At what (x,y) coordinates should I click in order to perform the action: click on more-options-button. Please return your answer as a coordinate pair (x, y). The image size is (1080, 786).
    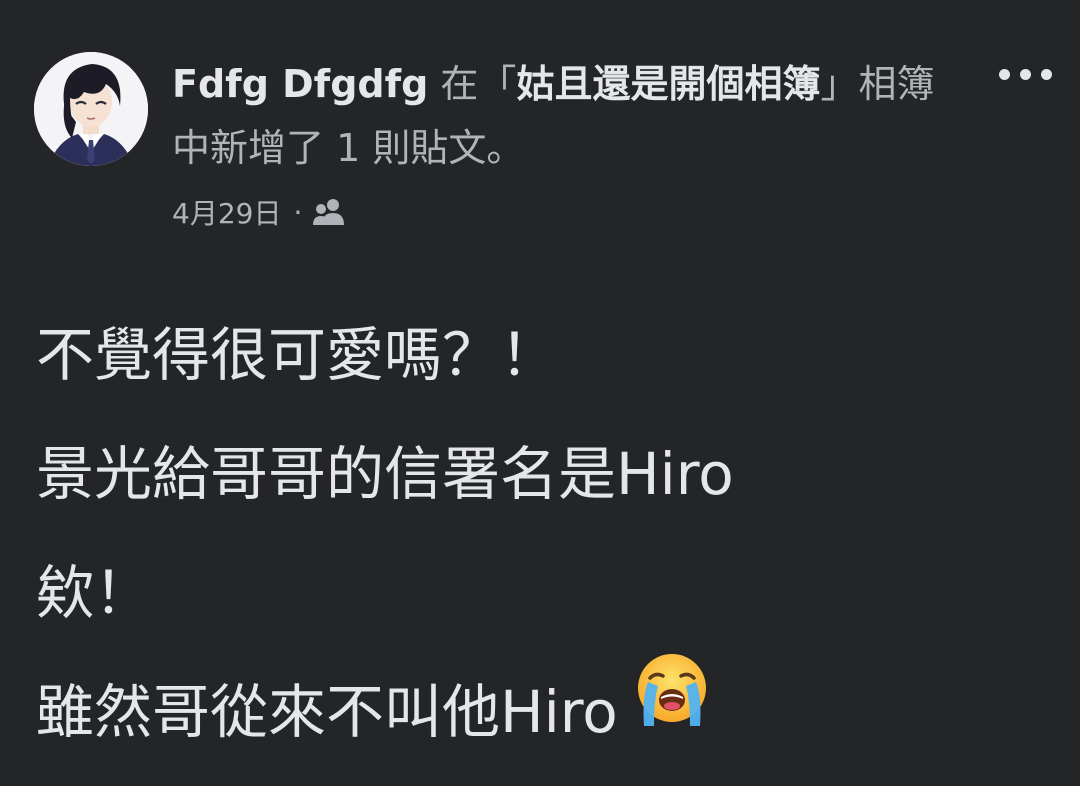
    Looking at the image, I should click on (1025, 74).